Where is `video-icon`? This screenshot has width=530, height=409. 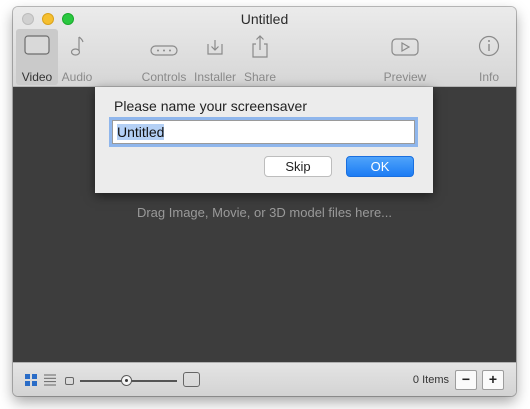
video-icon is located at coordinates (37, 45).